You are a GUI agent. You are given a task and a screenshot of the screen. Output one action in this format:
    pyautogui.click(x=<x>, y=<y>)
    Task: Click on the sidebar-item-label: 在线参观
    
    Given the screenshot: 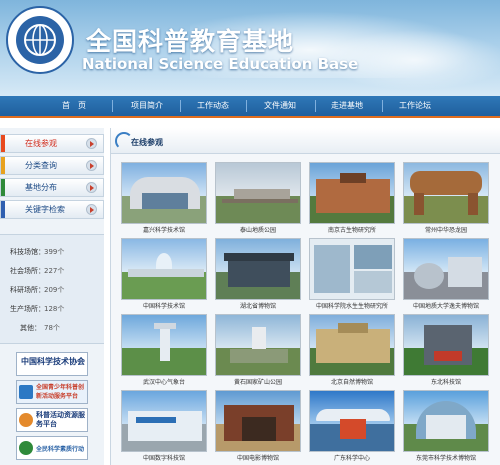 What is the action you would take?
    pyautogui.click(x=41, y=143)
    